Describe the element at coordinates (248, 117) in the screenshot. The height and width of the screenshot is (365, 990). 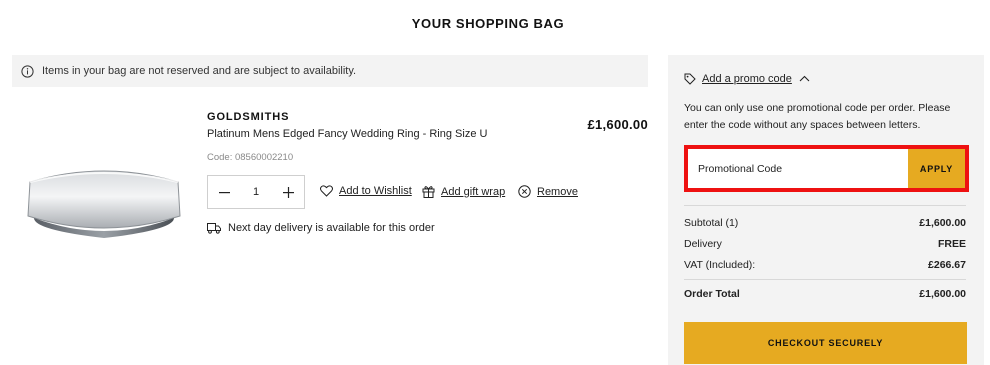
I see `product-brand: GOLDSMITHS` at that location.